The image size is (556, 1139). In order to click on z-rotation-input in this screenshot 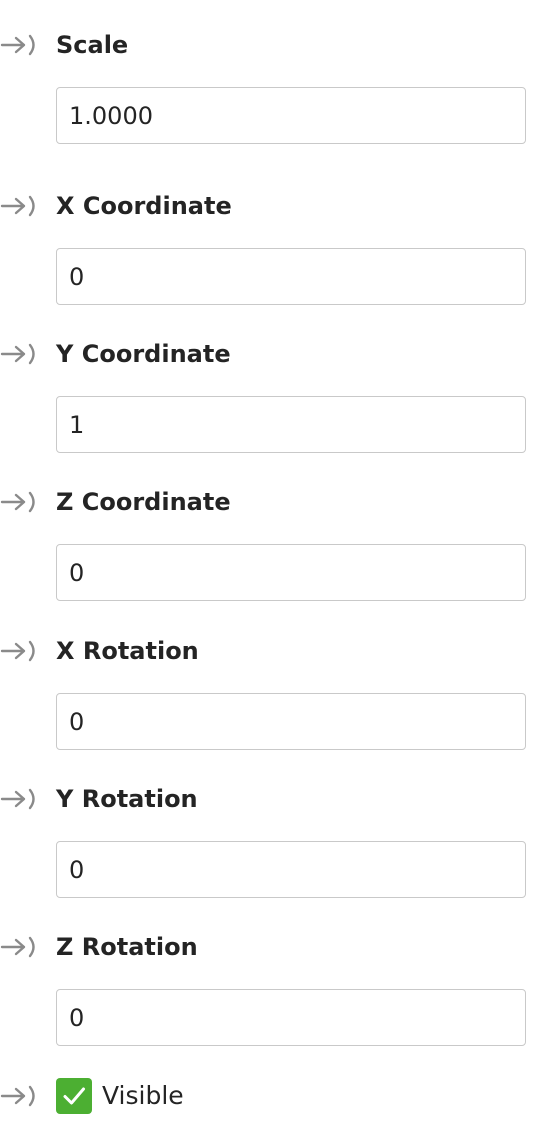, I will do `click(291, 1017)`.